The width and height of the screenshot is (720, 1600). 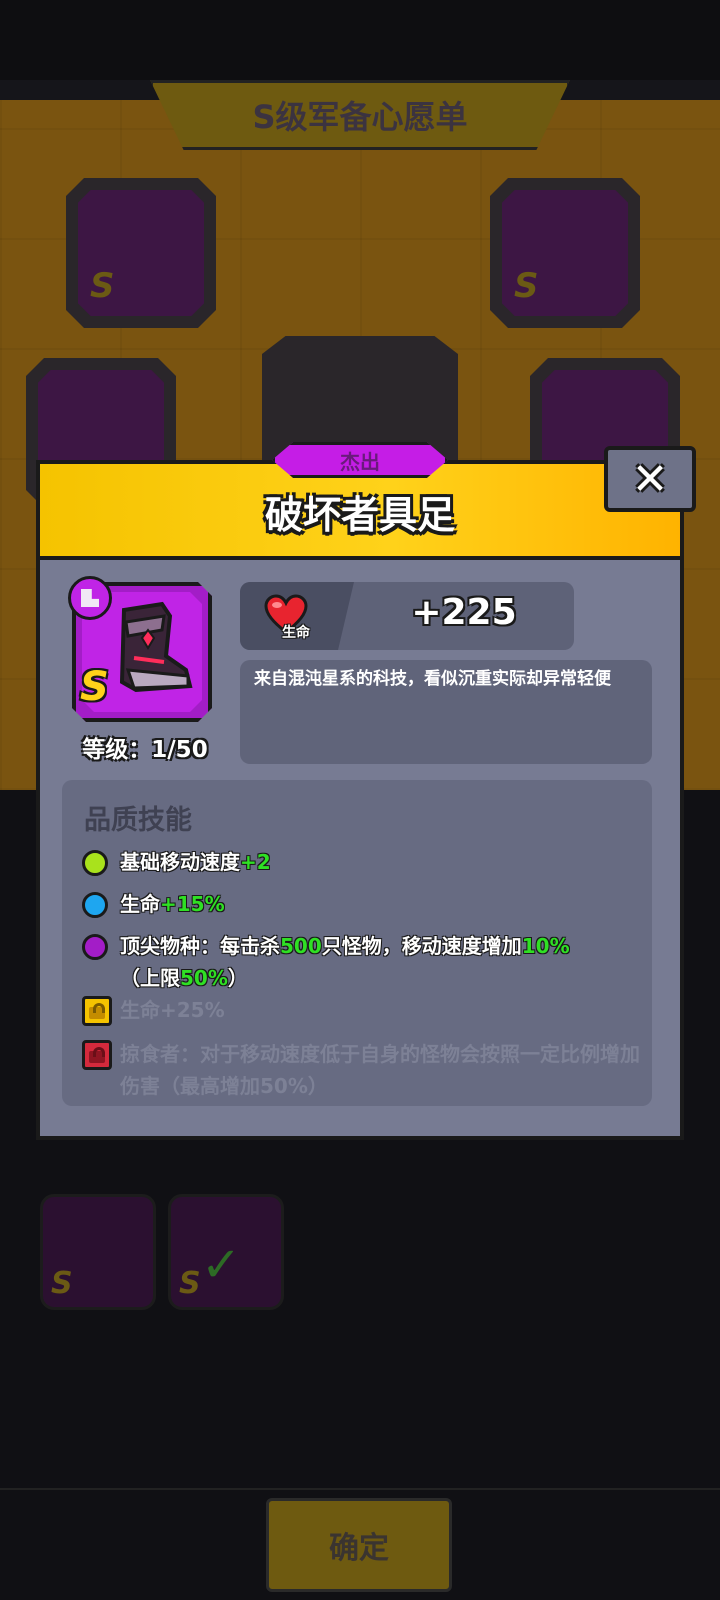 I want to click on item-name: 破坏者具足, so click(x=359, y=515).